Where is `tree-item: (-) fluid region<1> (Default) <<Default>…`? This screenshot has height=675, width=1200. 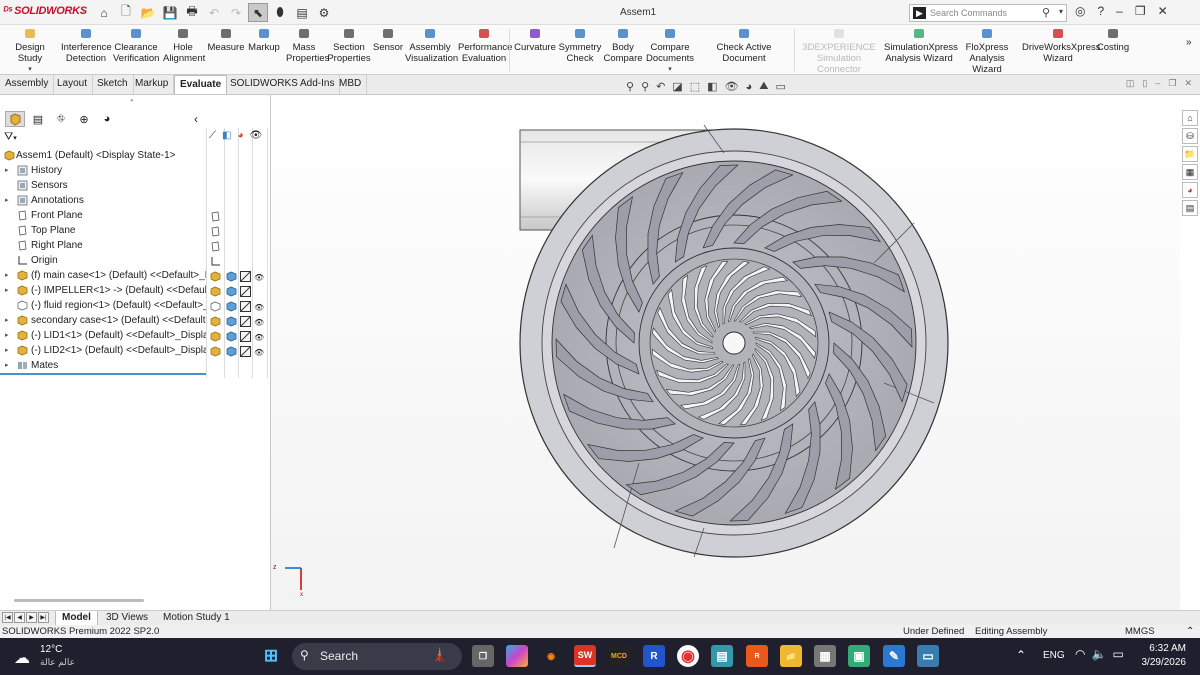
tree-item: (-) fluid region<1> (Default) <<Default>… is located at coordinates (103, 305).